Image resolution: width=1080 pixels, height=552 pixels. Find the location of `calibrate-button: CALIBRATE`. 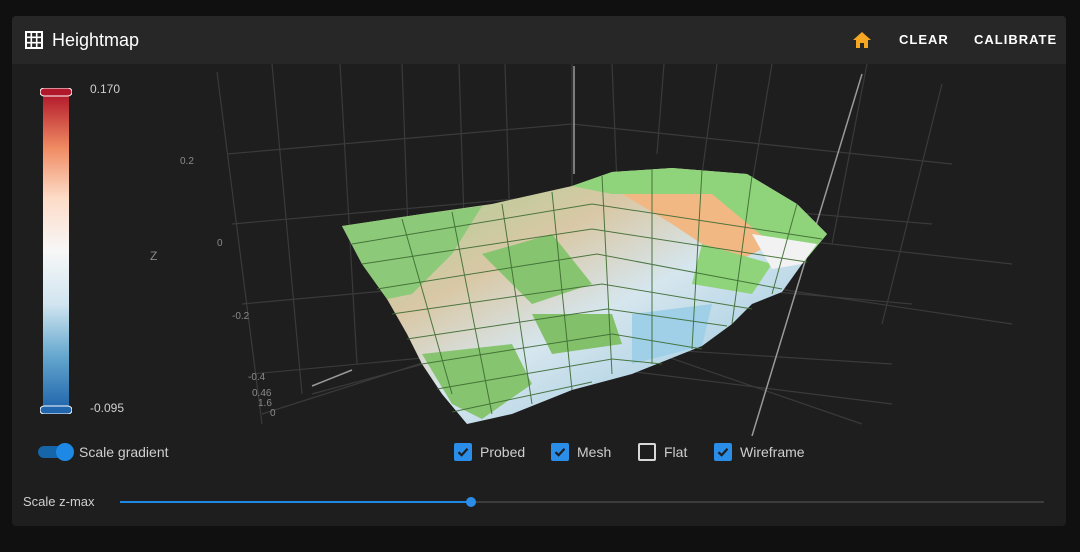

calibrate-button: CALIBRATE is located at coordinates (1015, 40).